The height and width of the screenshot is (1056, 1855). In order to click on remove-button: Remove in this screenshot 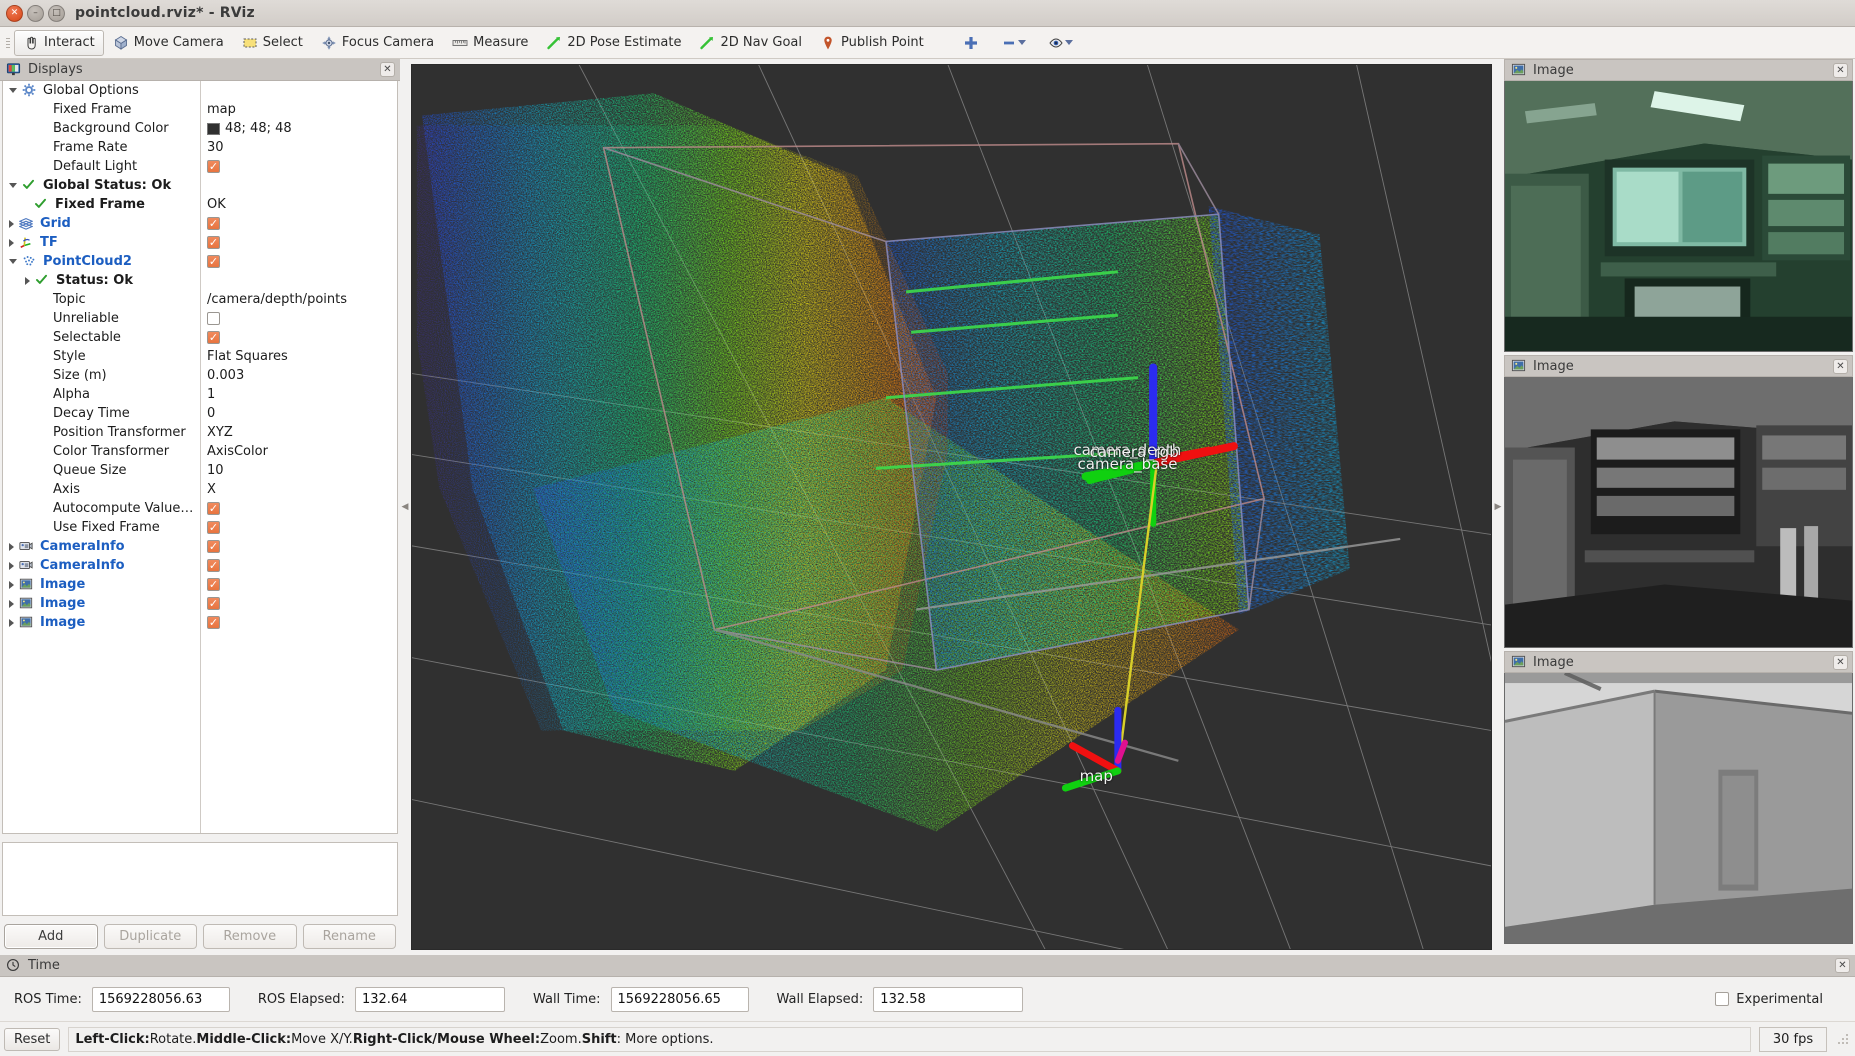, I will do `click(250, 936)`.